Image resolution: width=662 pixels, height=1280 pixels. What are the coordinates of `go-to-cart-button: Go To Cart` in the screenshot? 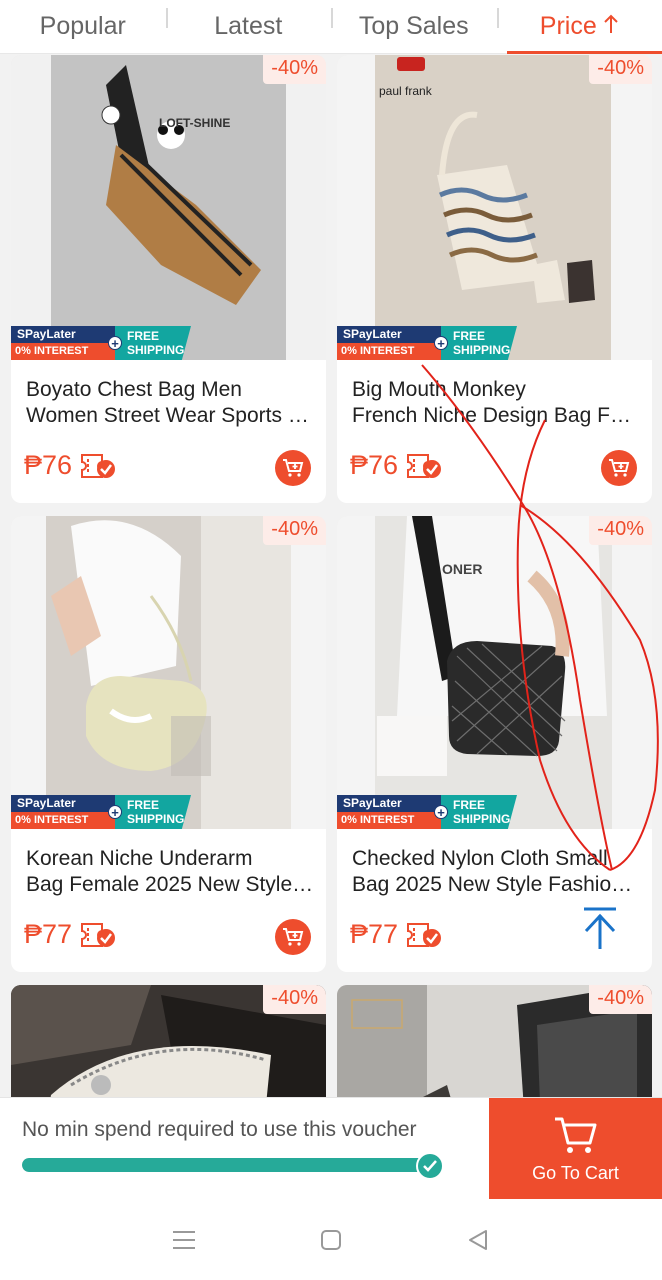 It's located at (575, 1149).